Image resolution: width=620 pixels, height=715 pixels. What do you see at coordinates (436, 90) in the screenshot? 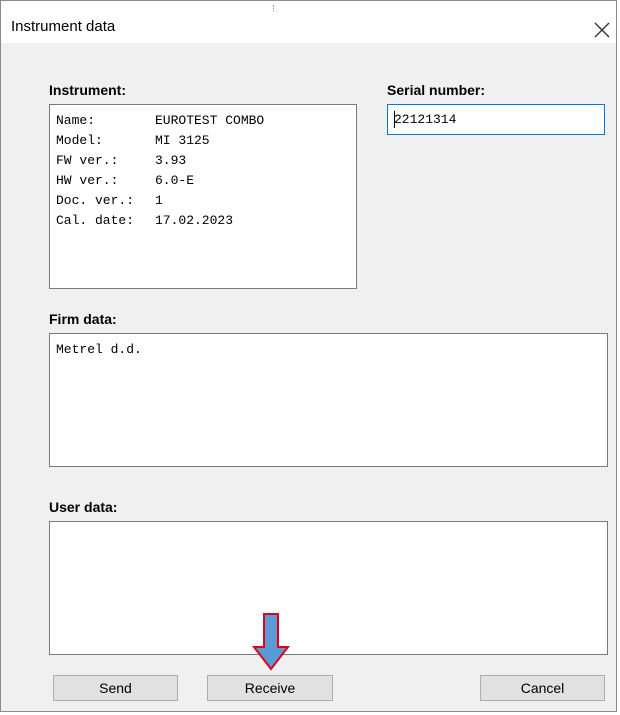
I see `serial-number-label: Serial number:` at bounding box center [436, 90].